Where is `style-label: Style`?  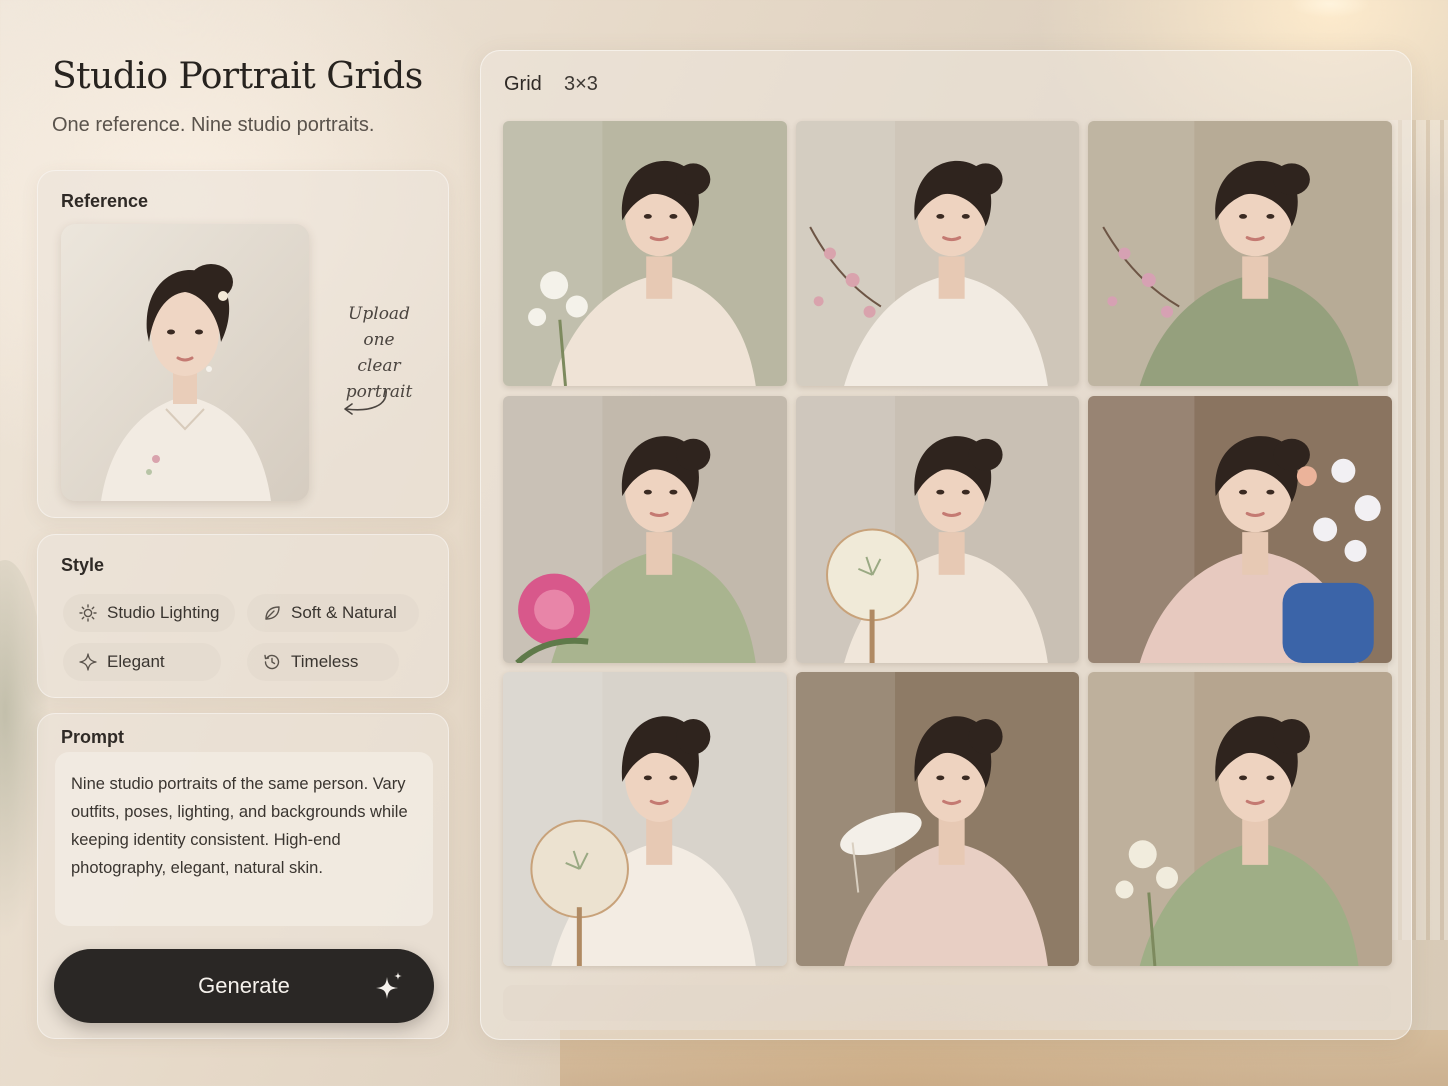 style-label: Style is located at coordinates (83, 565).